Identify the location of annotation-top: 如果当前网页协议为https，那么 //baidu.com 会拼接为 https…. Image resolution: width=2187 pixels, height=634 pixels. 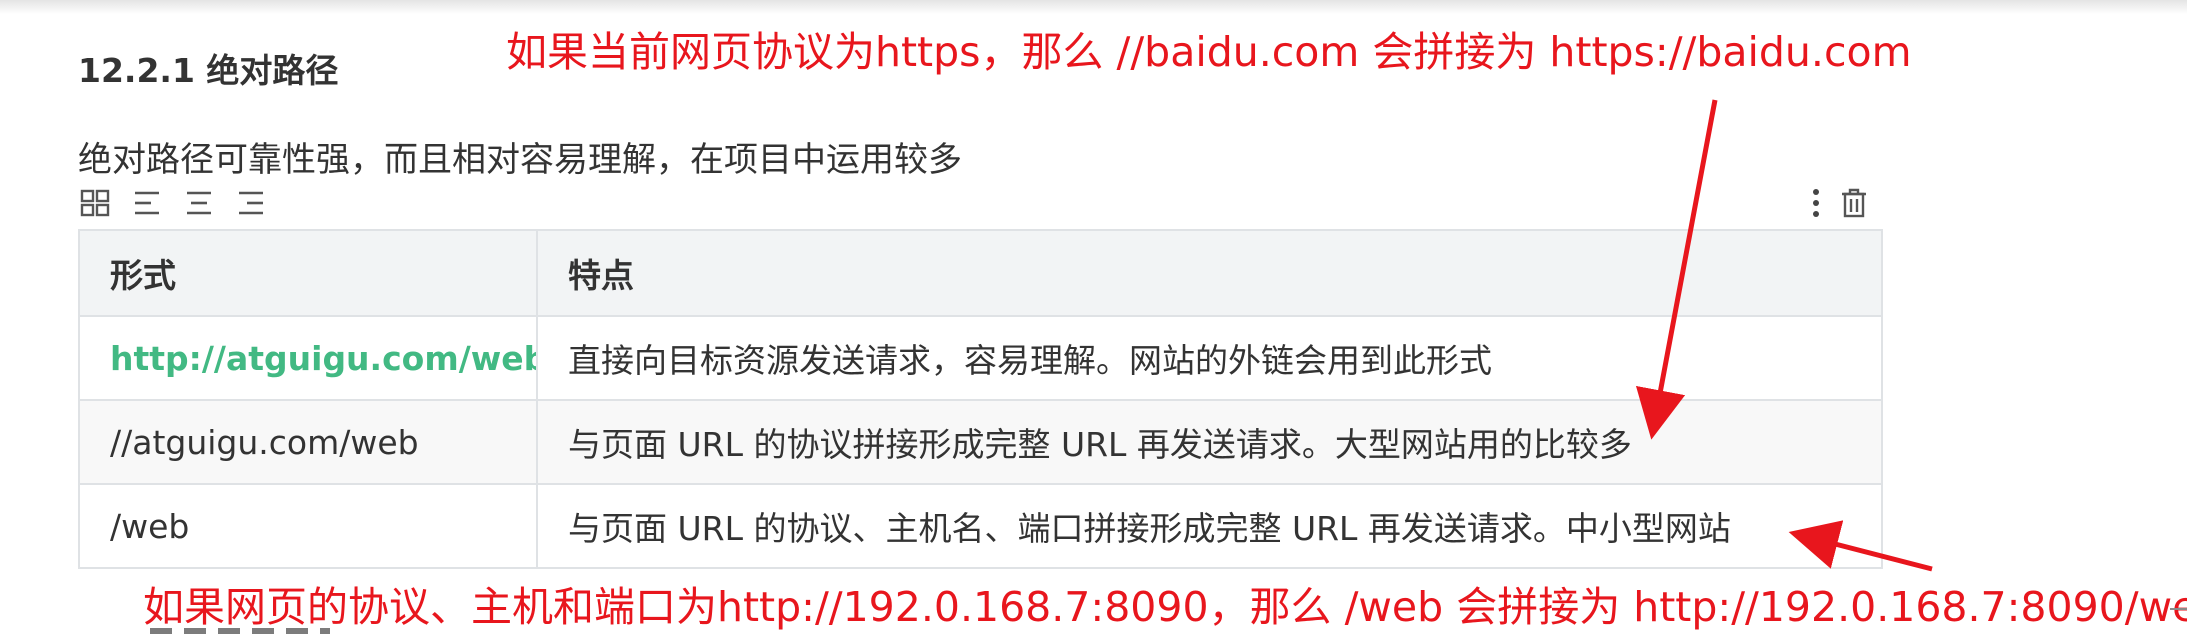
(1209, 52).